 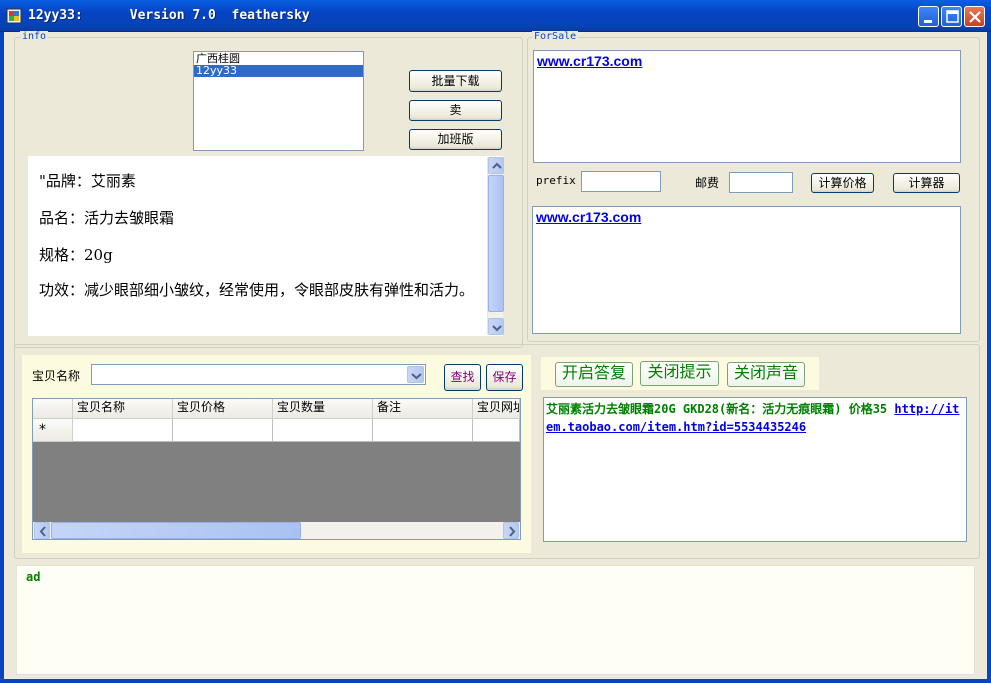 I want to click on detail-name: 品名：活力去皱眼霜, so click(x=107, y=218).